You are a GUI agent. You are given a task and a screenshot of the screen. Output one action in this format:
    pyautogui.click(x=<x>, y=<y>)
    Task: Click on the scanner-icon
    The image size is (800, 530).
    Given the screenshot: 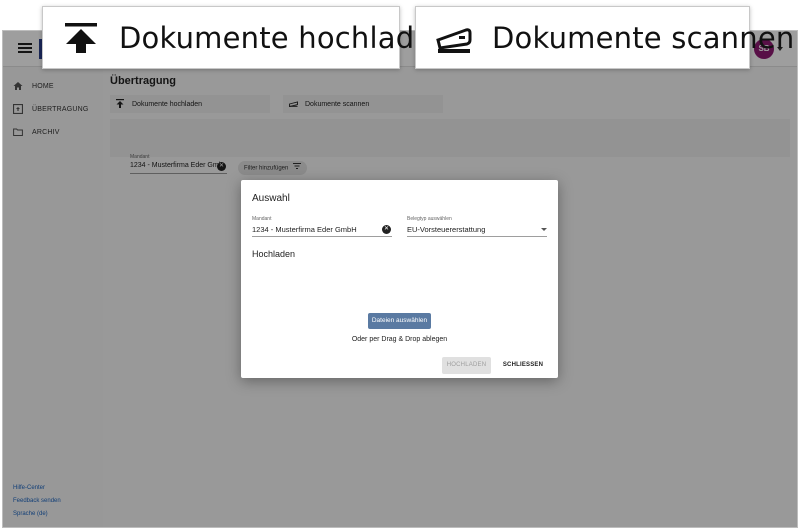 What is the action you would take?
    pyautogui.click(x=454, y=38)
    